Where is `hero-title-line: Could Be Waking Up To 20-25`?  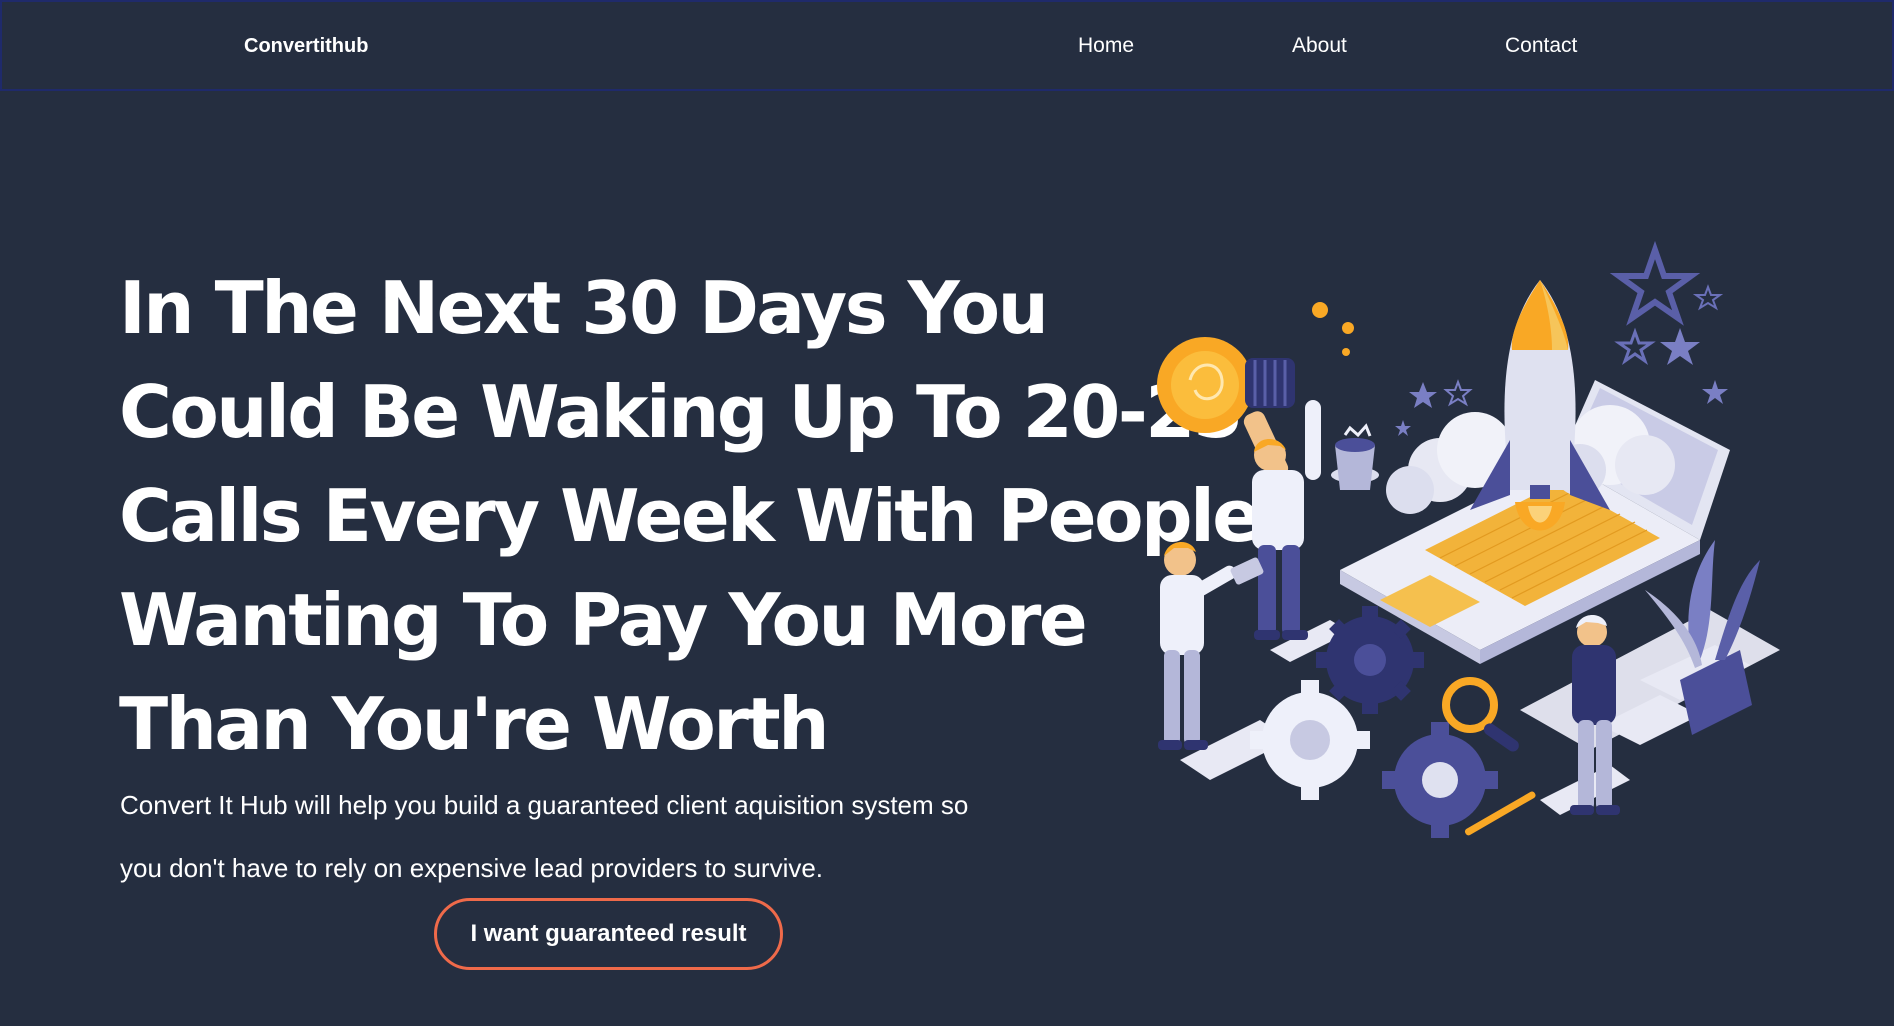 hero-title-line: Could Be Waking Up To 20-25 is located at coordinates (681, 412).